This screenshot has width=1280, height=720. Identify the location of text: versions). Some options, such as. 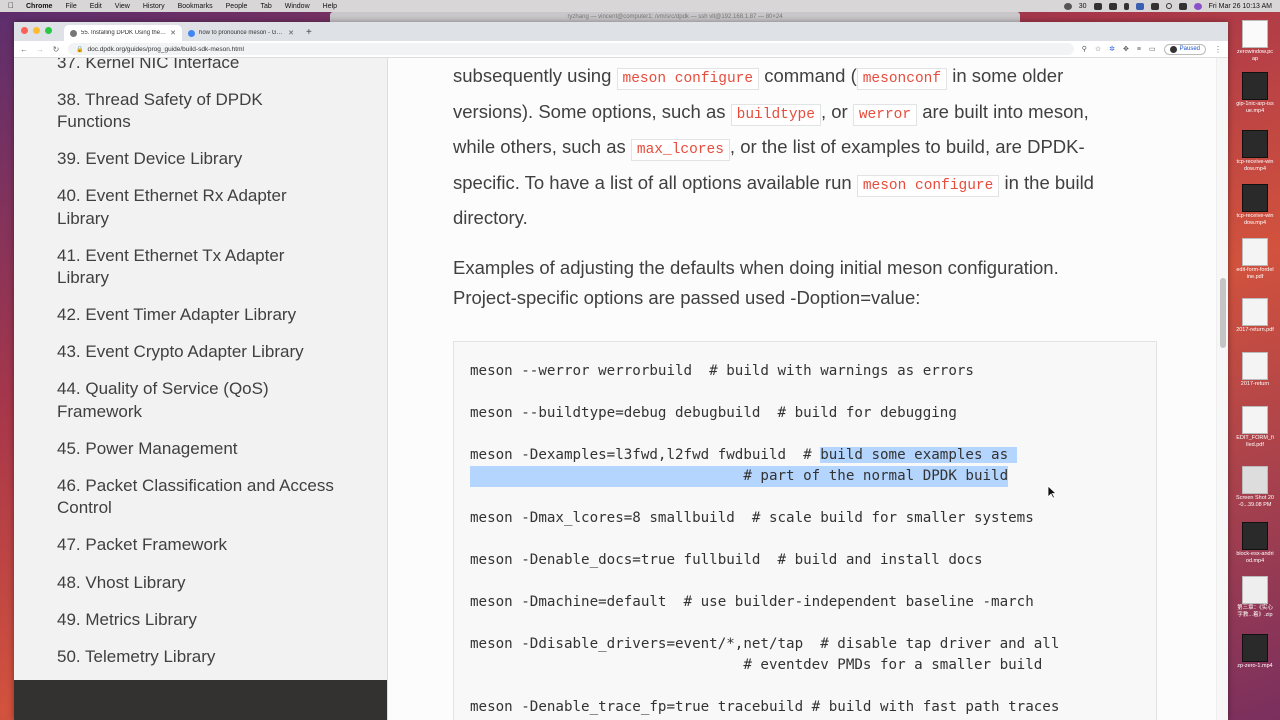
(592, 111).